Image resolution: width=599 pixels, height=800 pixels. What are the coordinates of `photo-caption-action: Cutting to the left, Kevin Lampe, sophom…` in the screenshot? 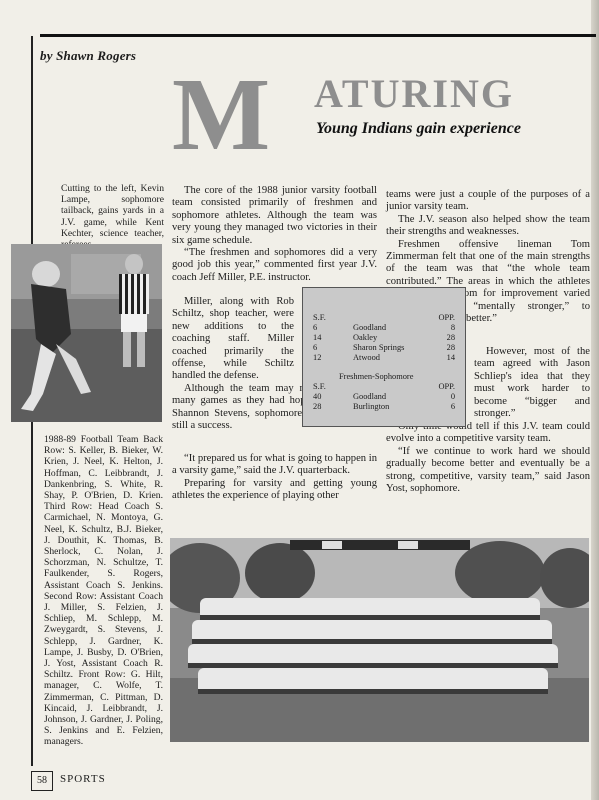 It's located at (112, 216).